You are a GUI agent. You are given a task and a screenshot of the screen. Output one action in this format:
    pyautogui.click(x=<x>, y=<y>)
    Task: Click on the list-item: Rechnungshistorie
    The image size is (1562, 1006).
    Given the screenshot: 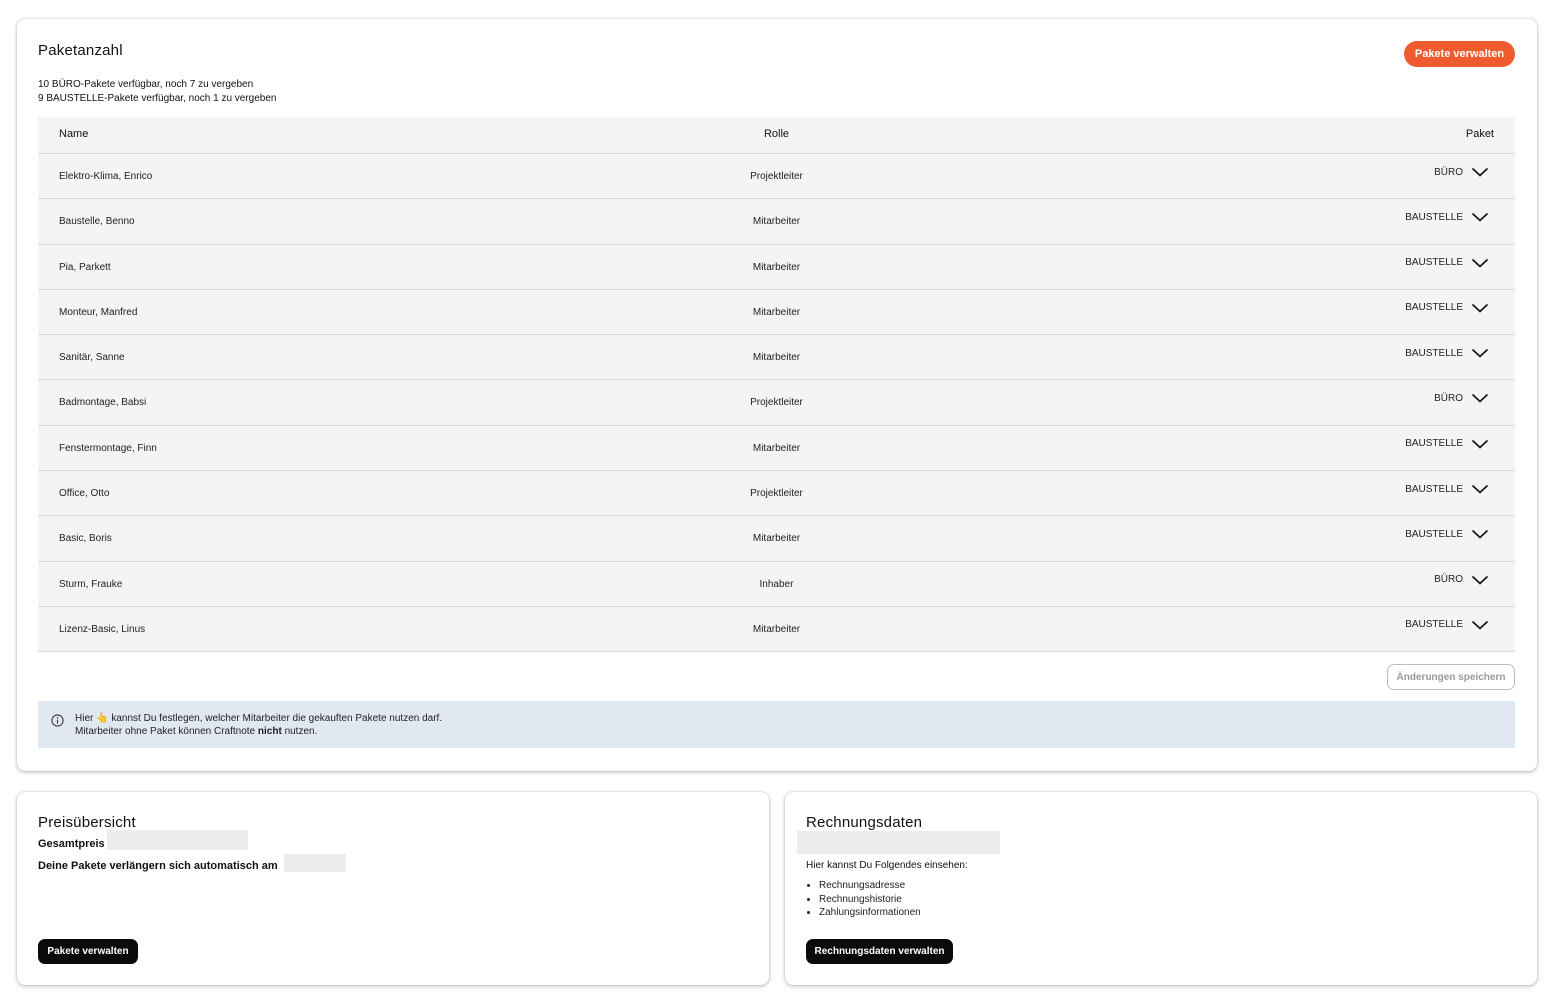 What is the action you would take?
    pyautogui.click(x=870, y=900)
    